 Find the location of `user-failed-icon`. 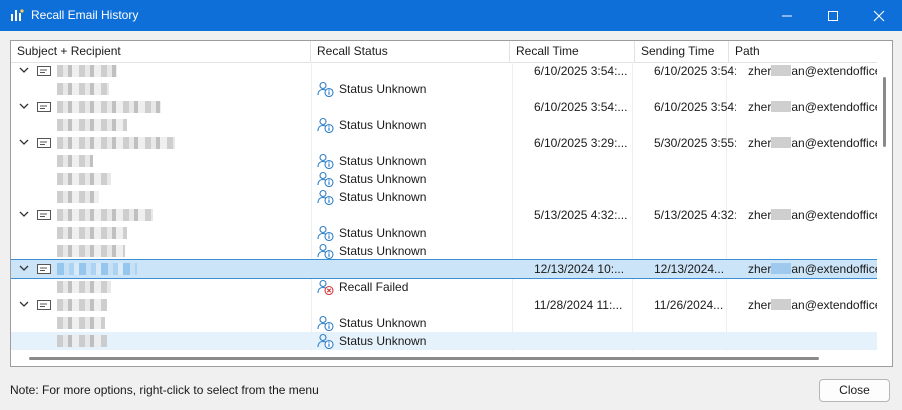

user-failed-icon is located at coordinates (325, 287).